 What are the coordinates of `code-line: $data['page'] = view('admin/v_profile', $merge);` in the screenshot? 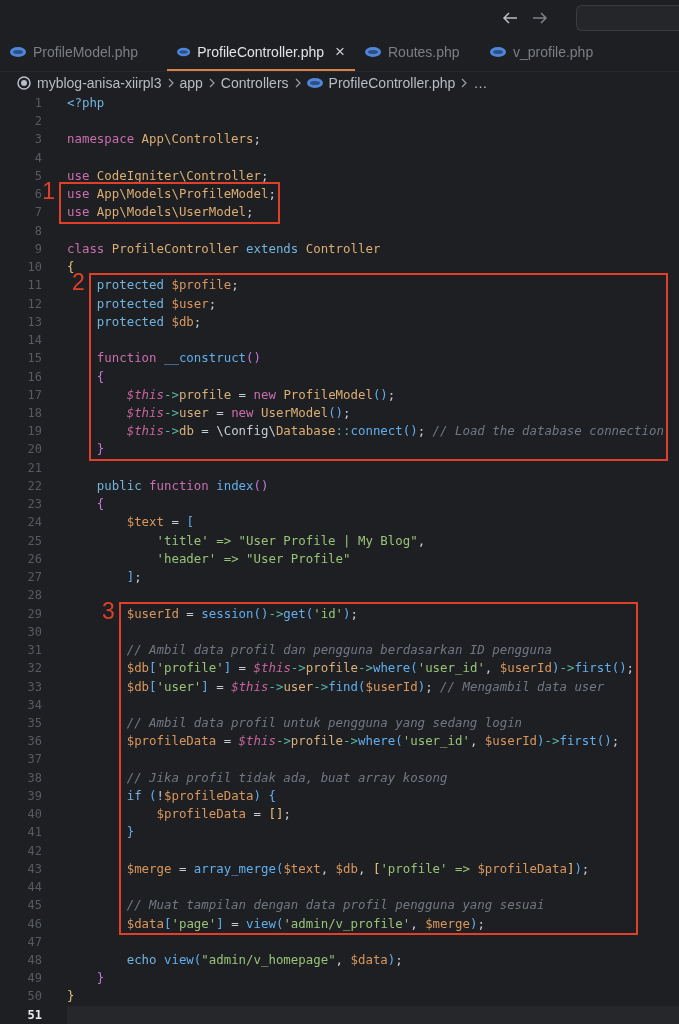 It's located at (305, 923).